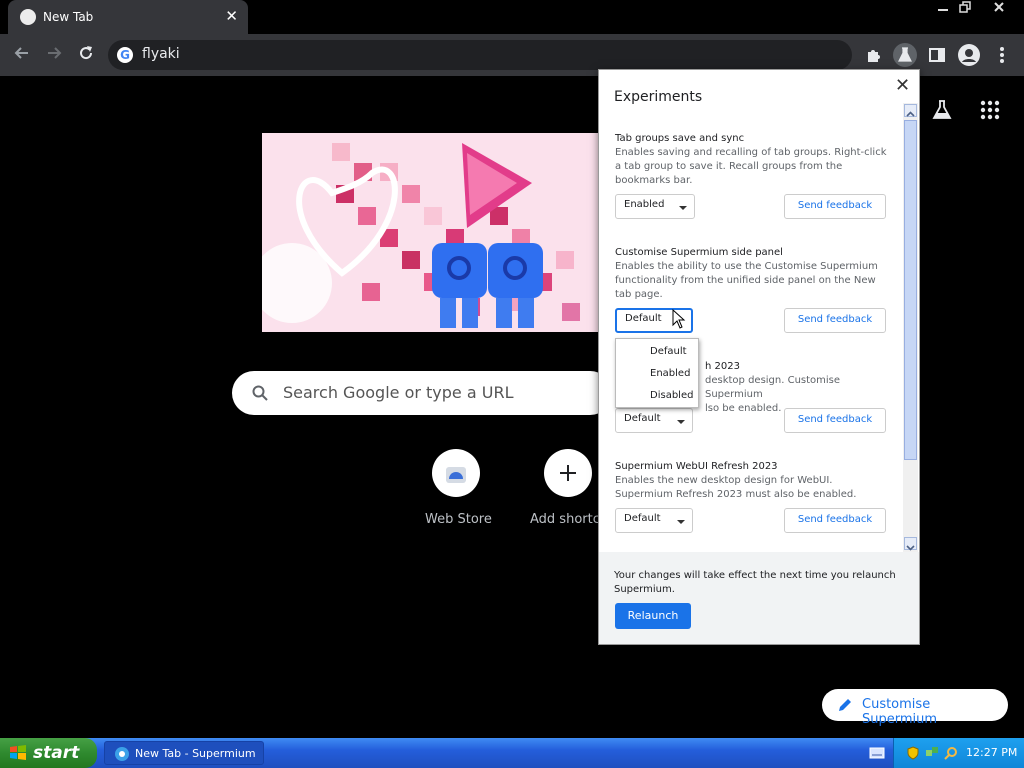 This screenshot has height=768, width=1024. What do you see at coordinates (900, 712) in the screenshot?
I see `customise-label: Customise Supermium` at bounding box center [900, 712].